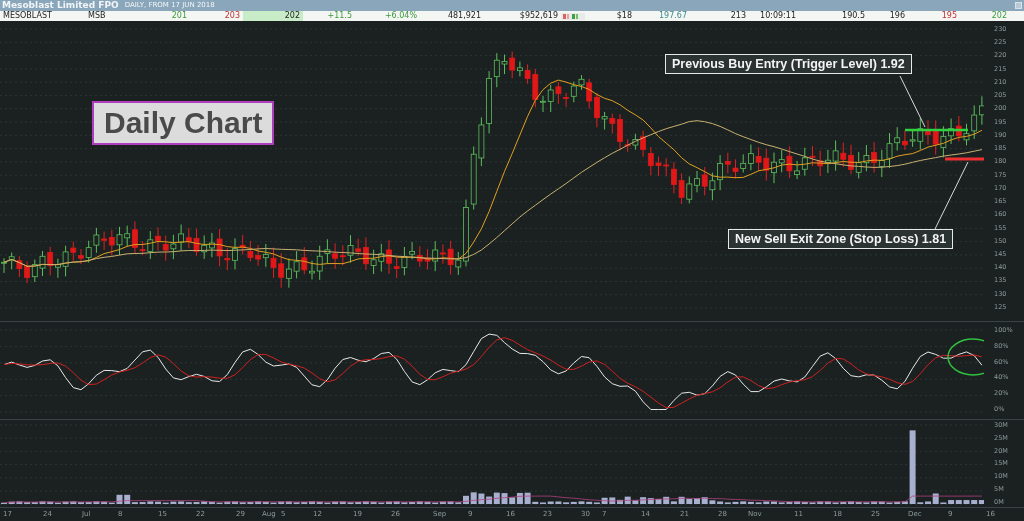  What do you see at coordinates (673, 16) in the screenshot?
I see `quote-cell-text: 197.67` at bounding box center [673, 16].